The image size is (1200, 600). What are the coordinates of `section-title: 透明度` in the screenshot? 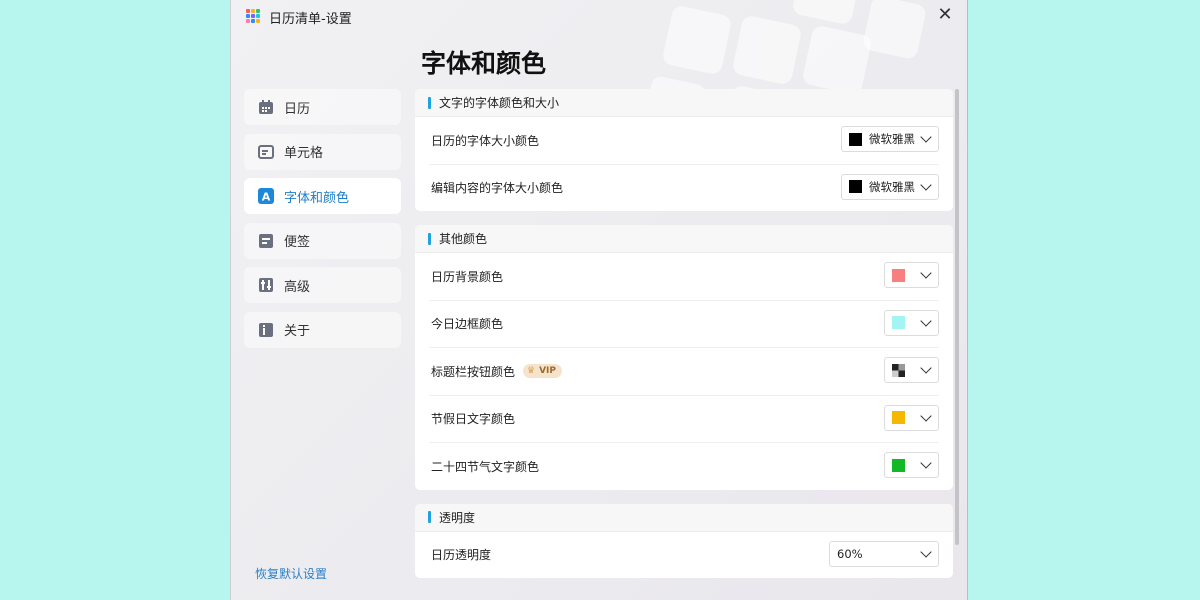 It's located at (457, 517).